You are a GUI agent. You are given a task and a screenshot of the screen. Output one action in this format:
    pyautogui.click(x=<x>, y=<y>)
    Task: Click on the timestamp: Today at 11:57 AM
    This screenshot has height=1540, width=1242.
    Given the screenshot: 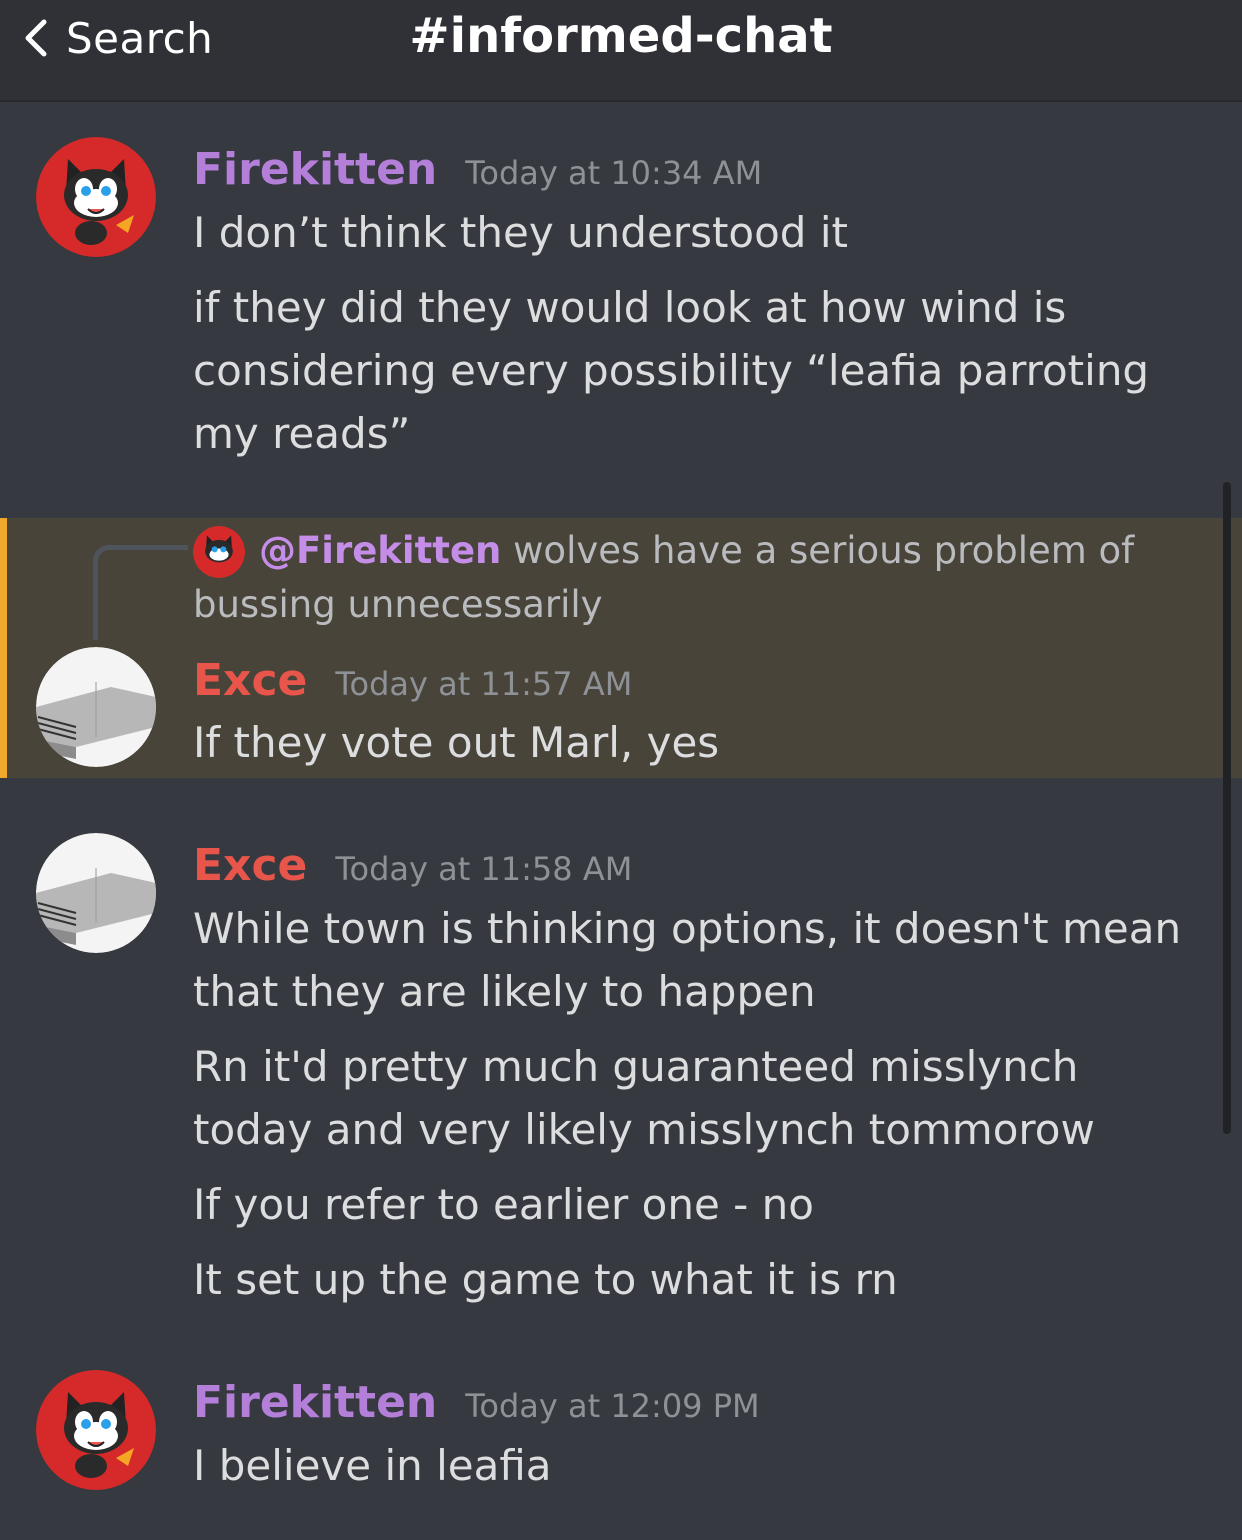 What is the action you would take?
    pyautogui.click(x=484, y=684)
    